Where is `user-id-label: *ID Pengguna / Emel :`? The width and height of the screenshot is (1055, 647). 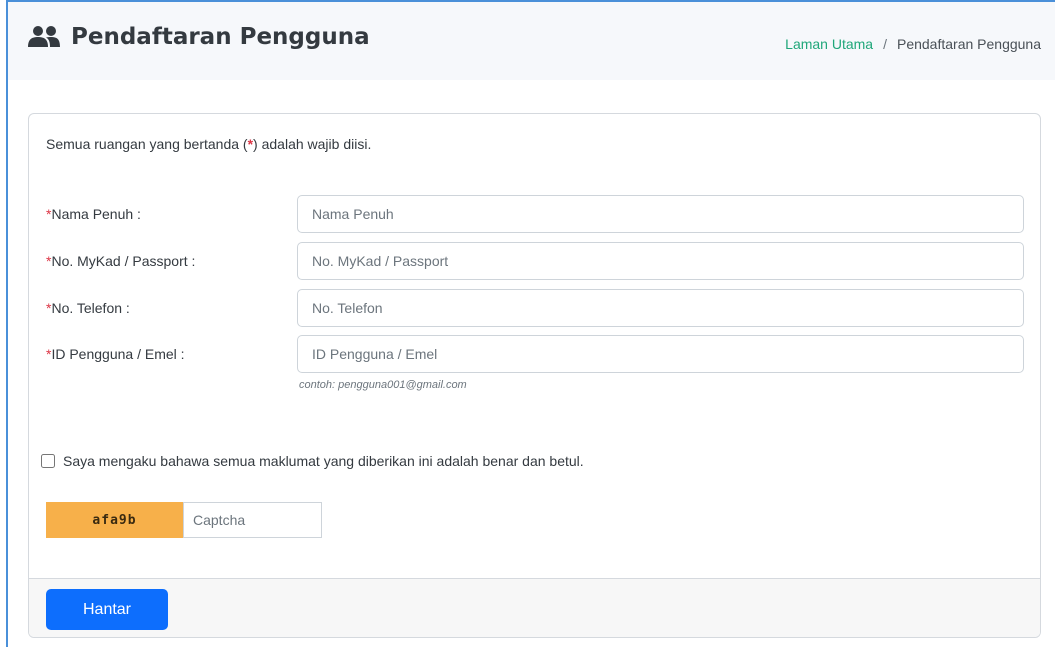
user-id-label: *ID Pengguna / Emel : is located at coordinates (115, 354).